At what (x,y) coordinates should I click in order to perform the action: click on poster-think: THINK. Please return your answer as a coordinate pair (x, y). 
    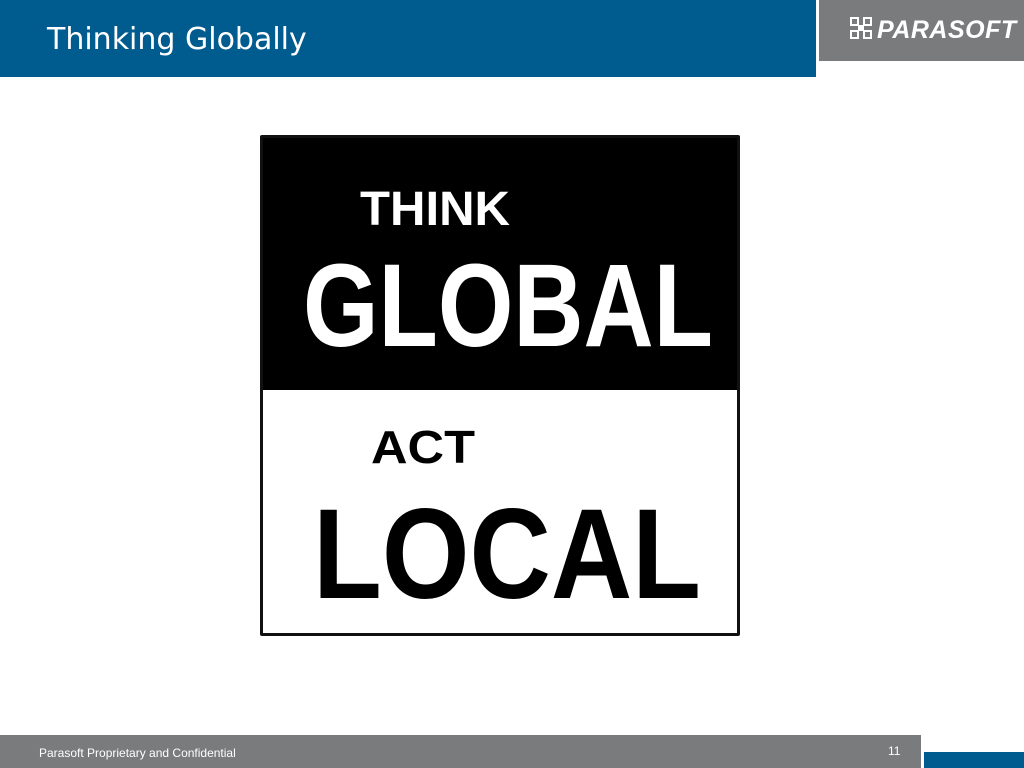
    Looking at the image, I should click on (435, 209).